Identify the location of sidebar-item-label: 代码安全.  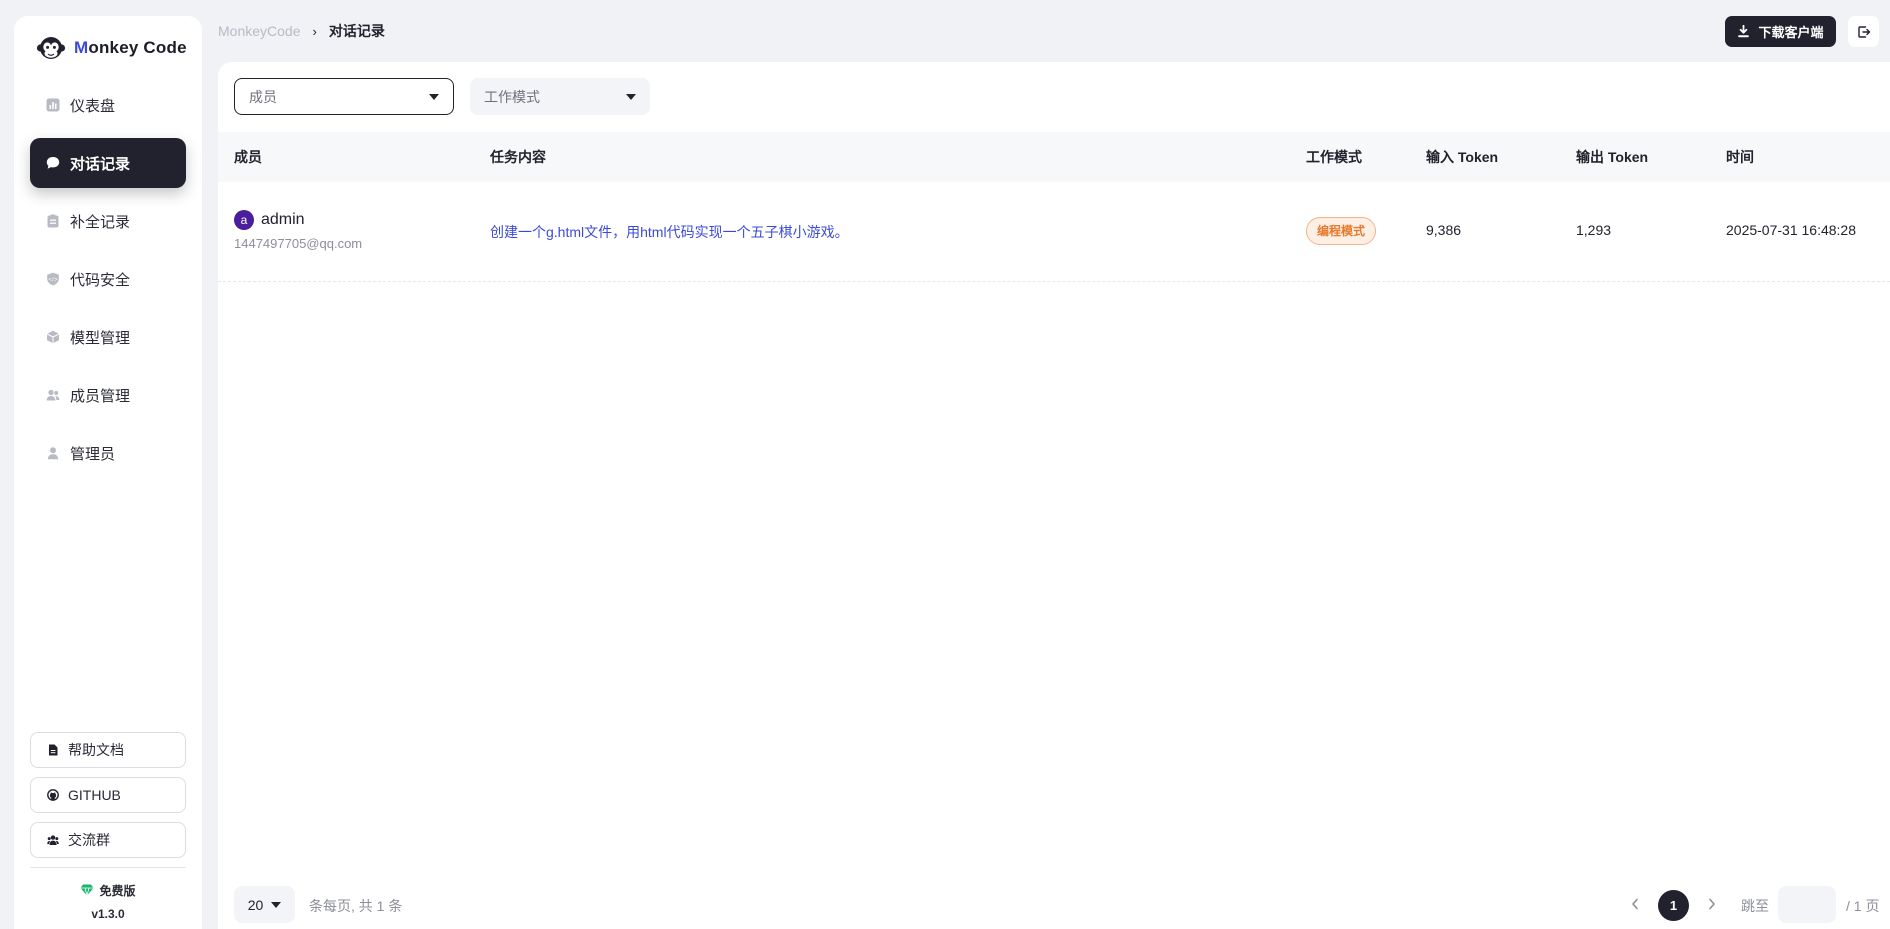
(100, 280).